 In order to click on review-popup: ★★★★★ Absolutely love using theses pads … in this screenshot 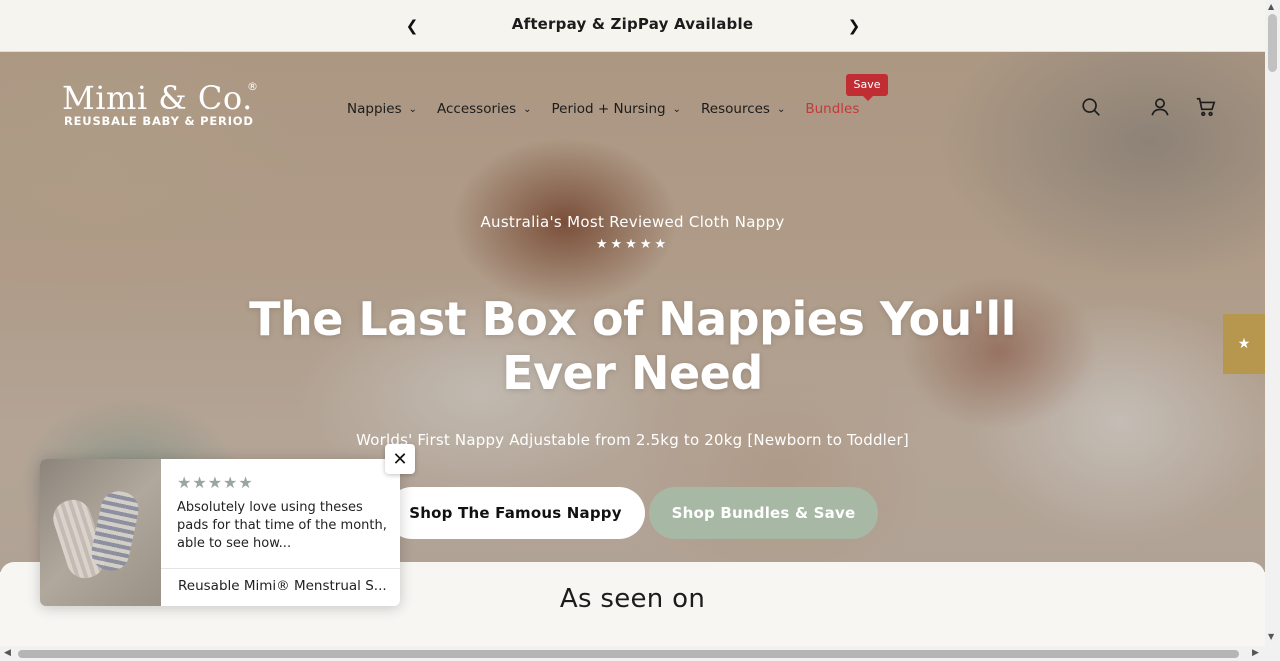, I will do `click(220, 532)`.